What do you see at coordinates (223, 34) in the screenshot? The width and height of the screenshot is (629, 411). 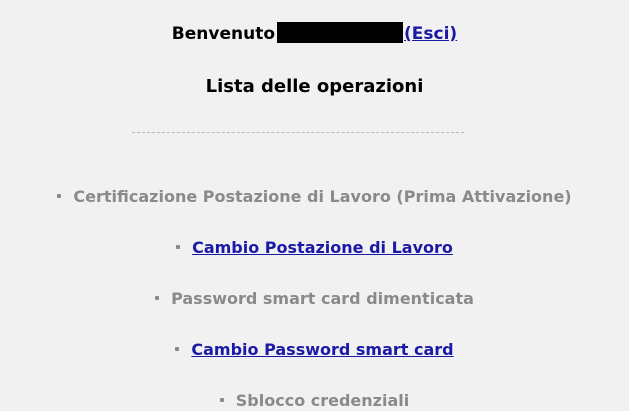 I see `welcome-label: Benvenuto` at bounding box center [223, 34].